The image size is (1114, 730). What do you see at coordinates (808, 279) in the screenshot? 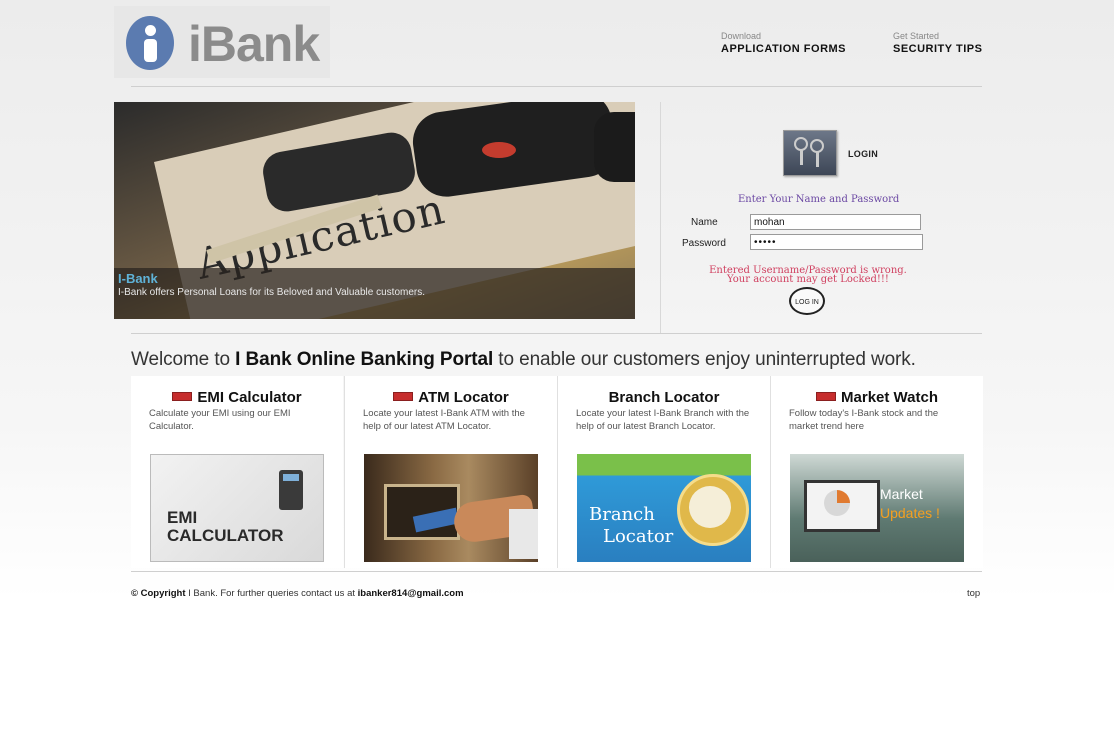
I see `error-line: Your account may get Locked!!!` at bounding box center [808, 279].